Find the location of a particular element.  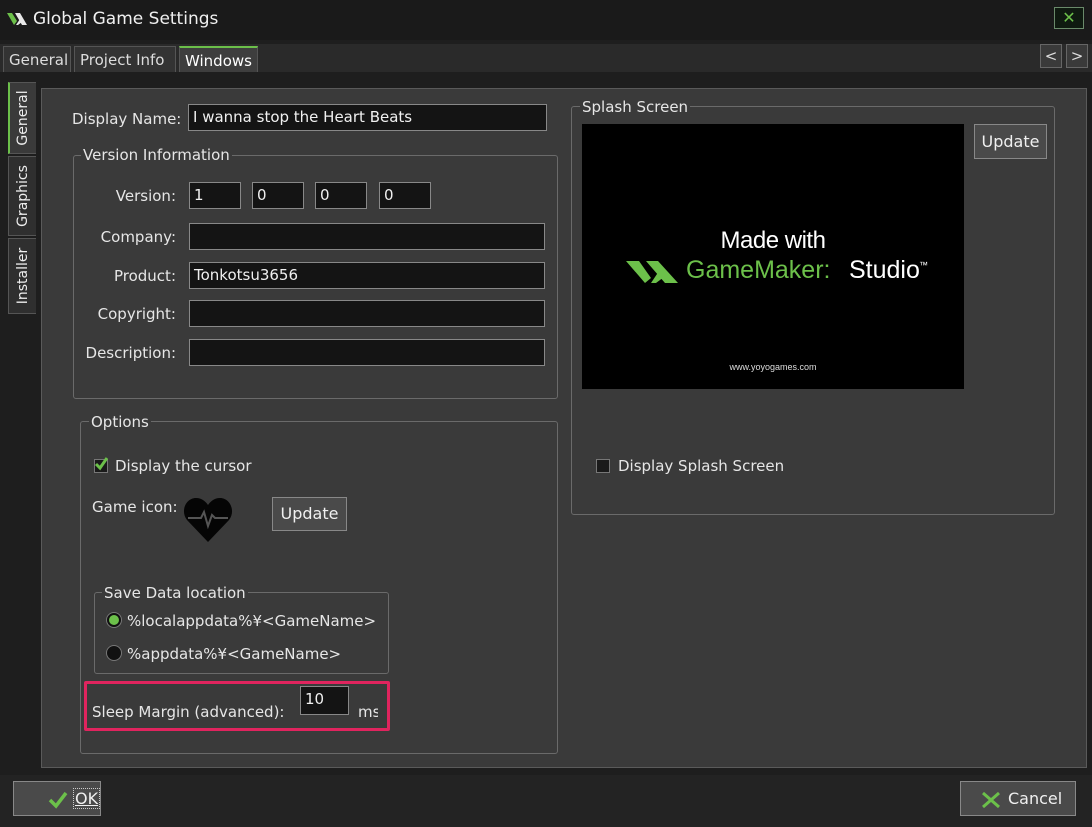

splash-brand: GameMaker: is located at coordinates (758, 270).